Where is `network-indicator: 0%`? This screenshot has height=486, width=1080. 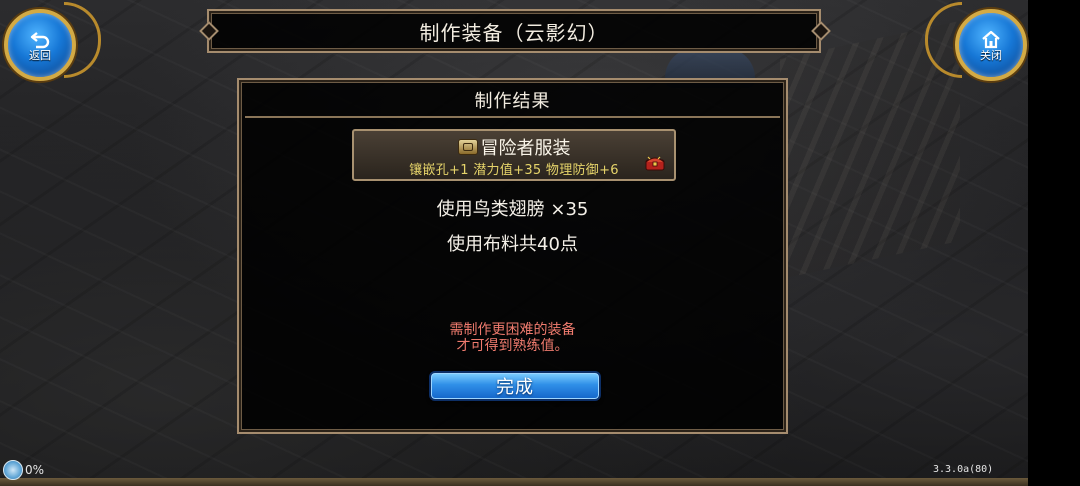 network-indicator: 0% is located at coordinates (23, 470).